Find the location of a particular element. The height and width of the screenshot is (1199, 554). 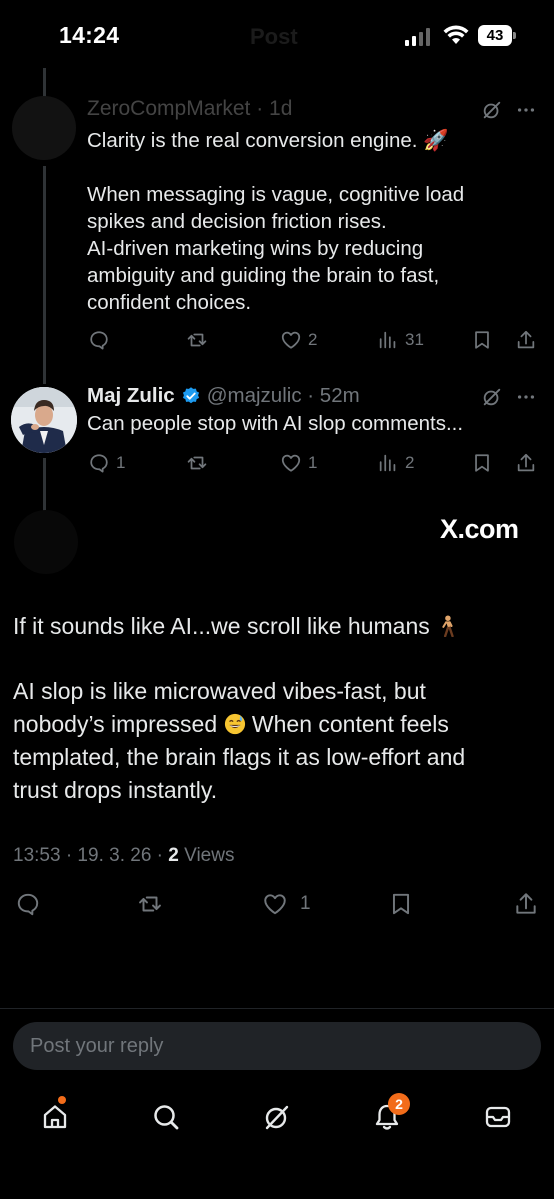

author-line: Maj Zulic @majzulic · 52m is located at coordinates (223, 396).